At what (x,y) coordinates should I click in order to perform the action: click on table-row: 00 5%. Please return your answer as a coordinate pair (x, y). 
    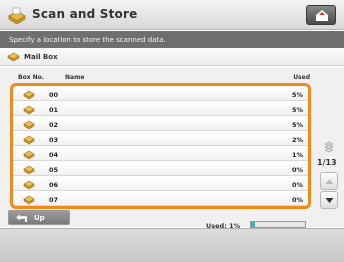
    Looking at the image, I should click on (160, 94).